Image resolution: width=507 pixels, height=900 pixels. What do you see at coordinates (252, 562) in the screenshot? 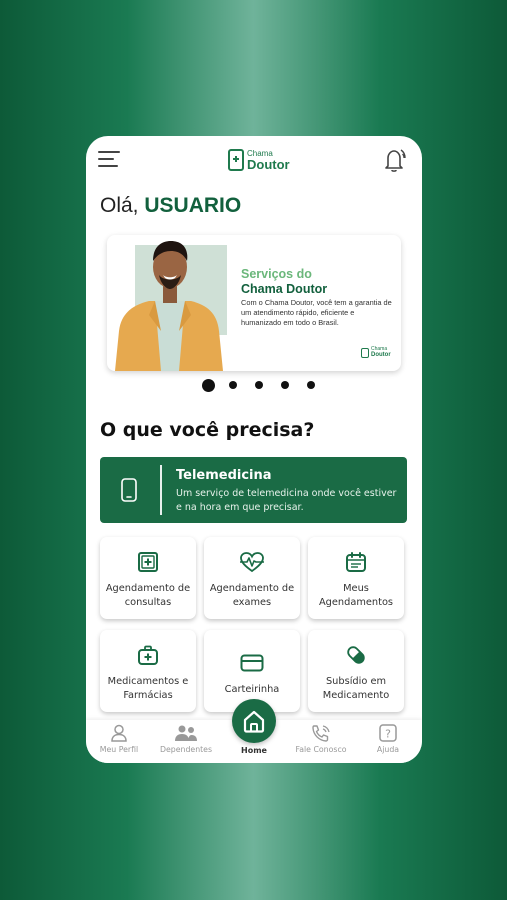
I see `heartbeat-icon` at bounding box center [252, 562].